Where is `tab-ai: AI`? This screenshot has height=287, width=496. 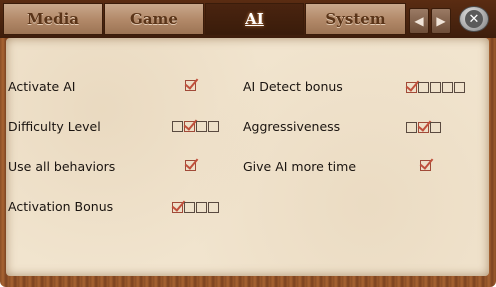 tab-ai: AI is located at coordinates (254, 19).